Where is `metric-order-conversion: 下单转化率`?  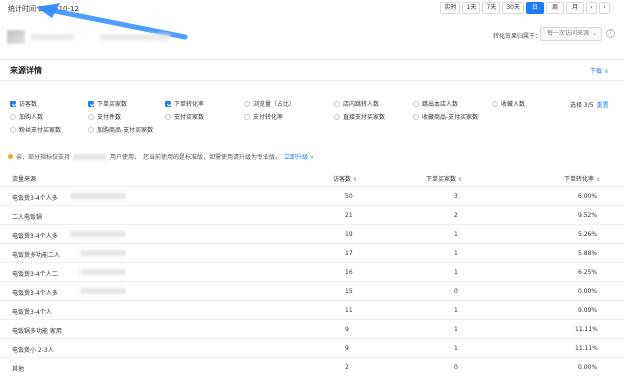 metric-order-conversion: 下单转化率 is located at coordinates (184, 103).